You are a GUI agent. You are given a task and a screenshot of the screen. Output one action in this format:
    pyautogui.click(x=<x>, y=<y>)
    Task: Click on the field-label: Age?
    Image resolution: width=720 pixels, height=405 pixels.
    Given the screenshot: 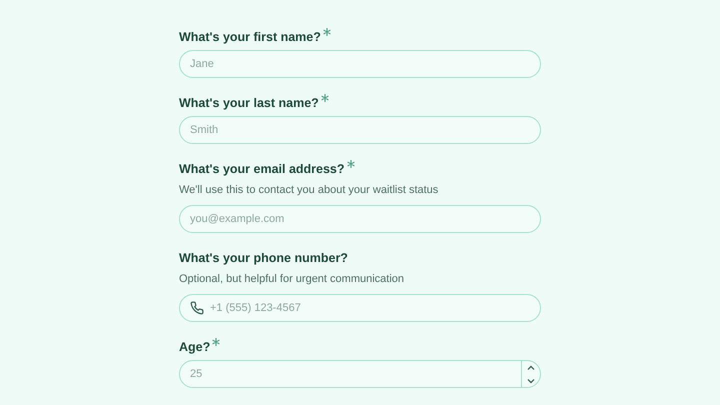 What is the action you would take?
    pyautogui.click(x=194, y=347)
    